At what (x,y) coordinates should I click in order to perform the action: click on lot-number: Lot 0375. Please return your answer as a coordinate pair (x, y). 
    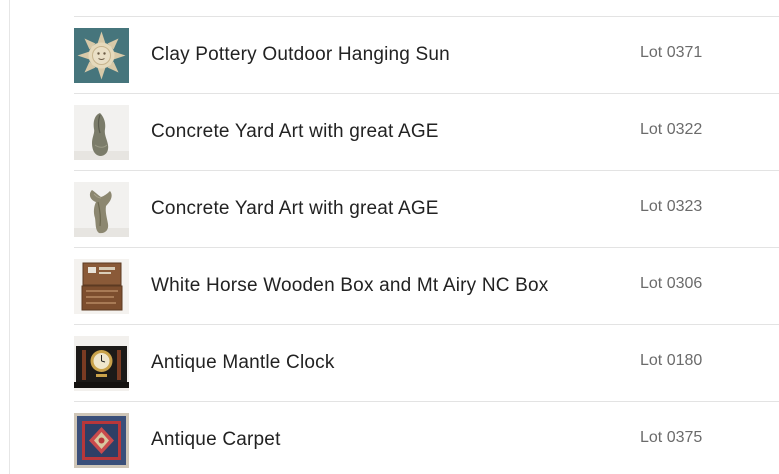
    Looking at the image, I should click on (671, 437).